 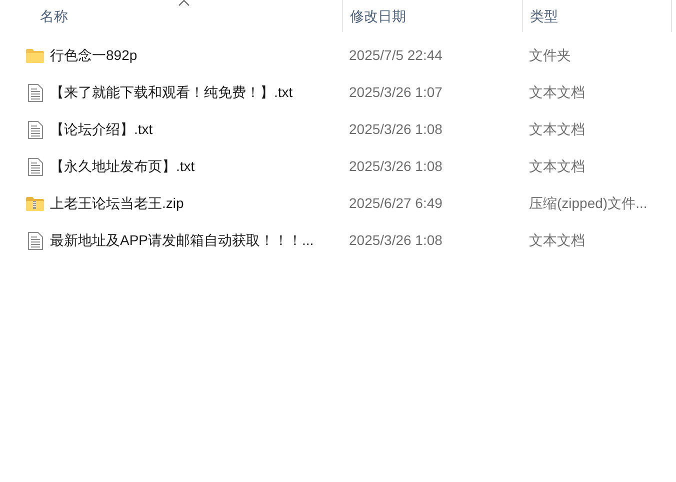 What do you see at coordinates (101, 129) in the screenshot?
I see `file-name: 【论坛介绍】.txt` at bounding box center [101, 129].